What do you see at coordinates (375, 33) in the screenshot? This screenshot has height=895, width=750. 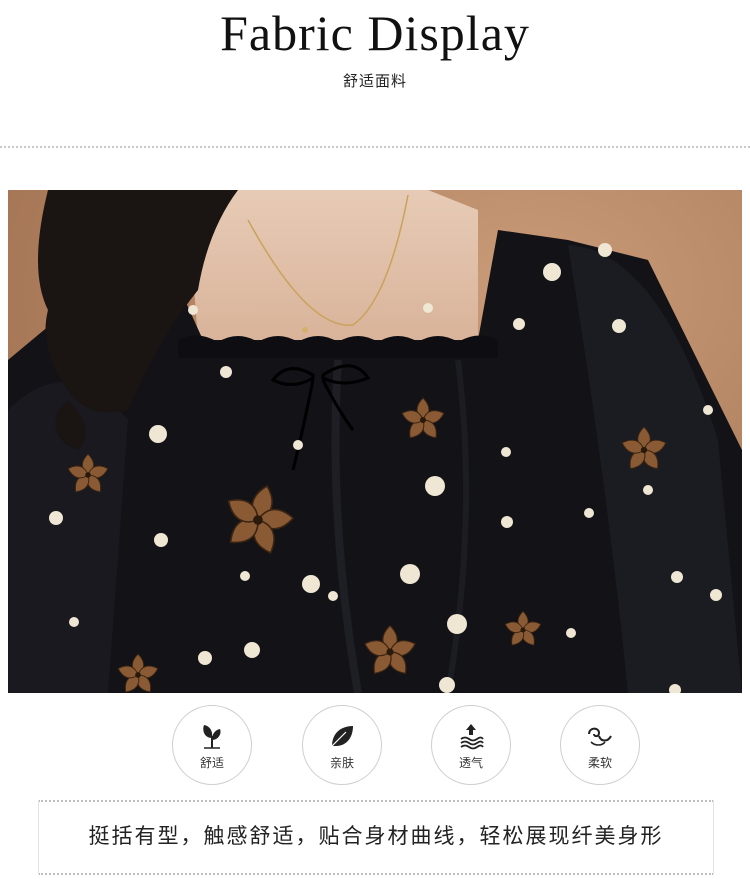 I see `page-title: Fabric Display` at bounding box center [375, 33].